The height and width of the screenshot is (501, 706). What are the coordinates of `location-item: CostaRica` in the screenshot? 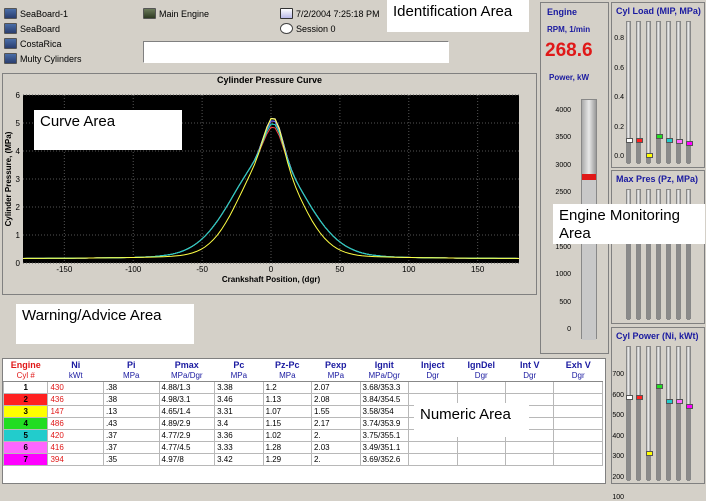 It's located at (33, 43).